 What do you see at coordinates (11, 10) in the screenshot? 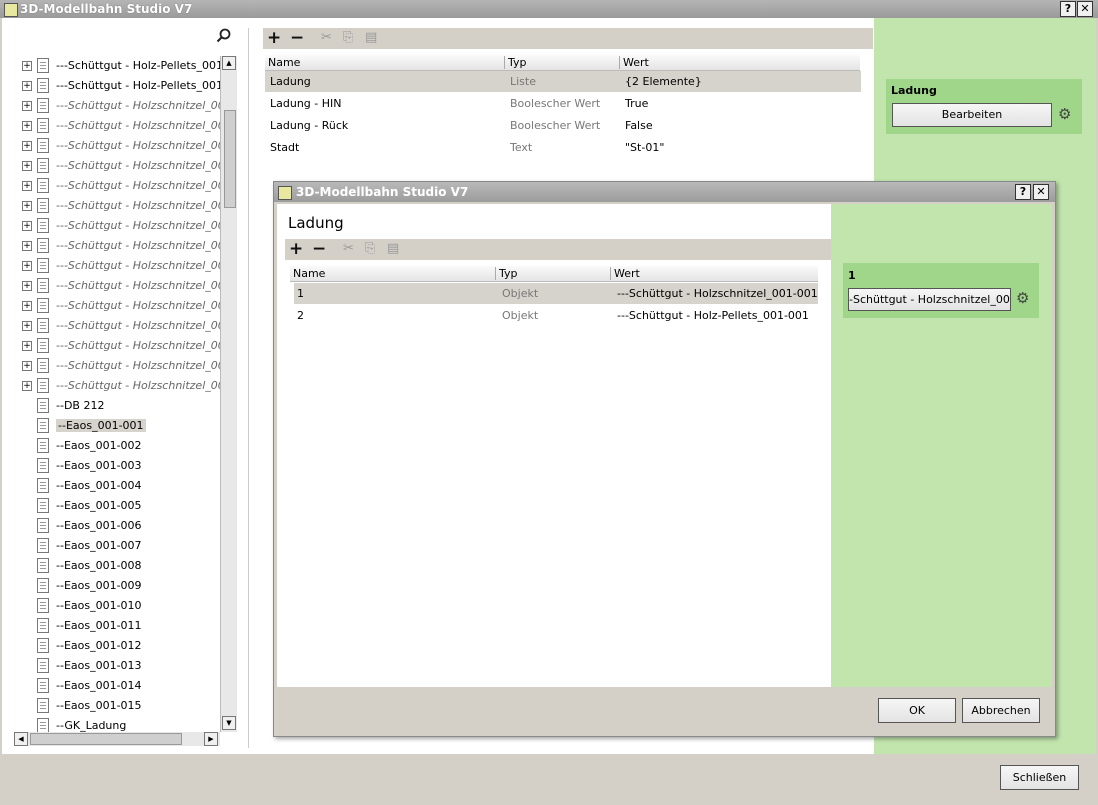
I see `app-icon` at bounding box center [11, 10].